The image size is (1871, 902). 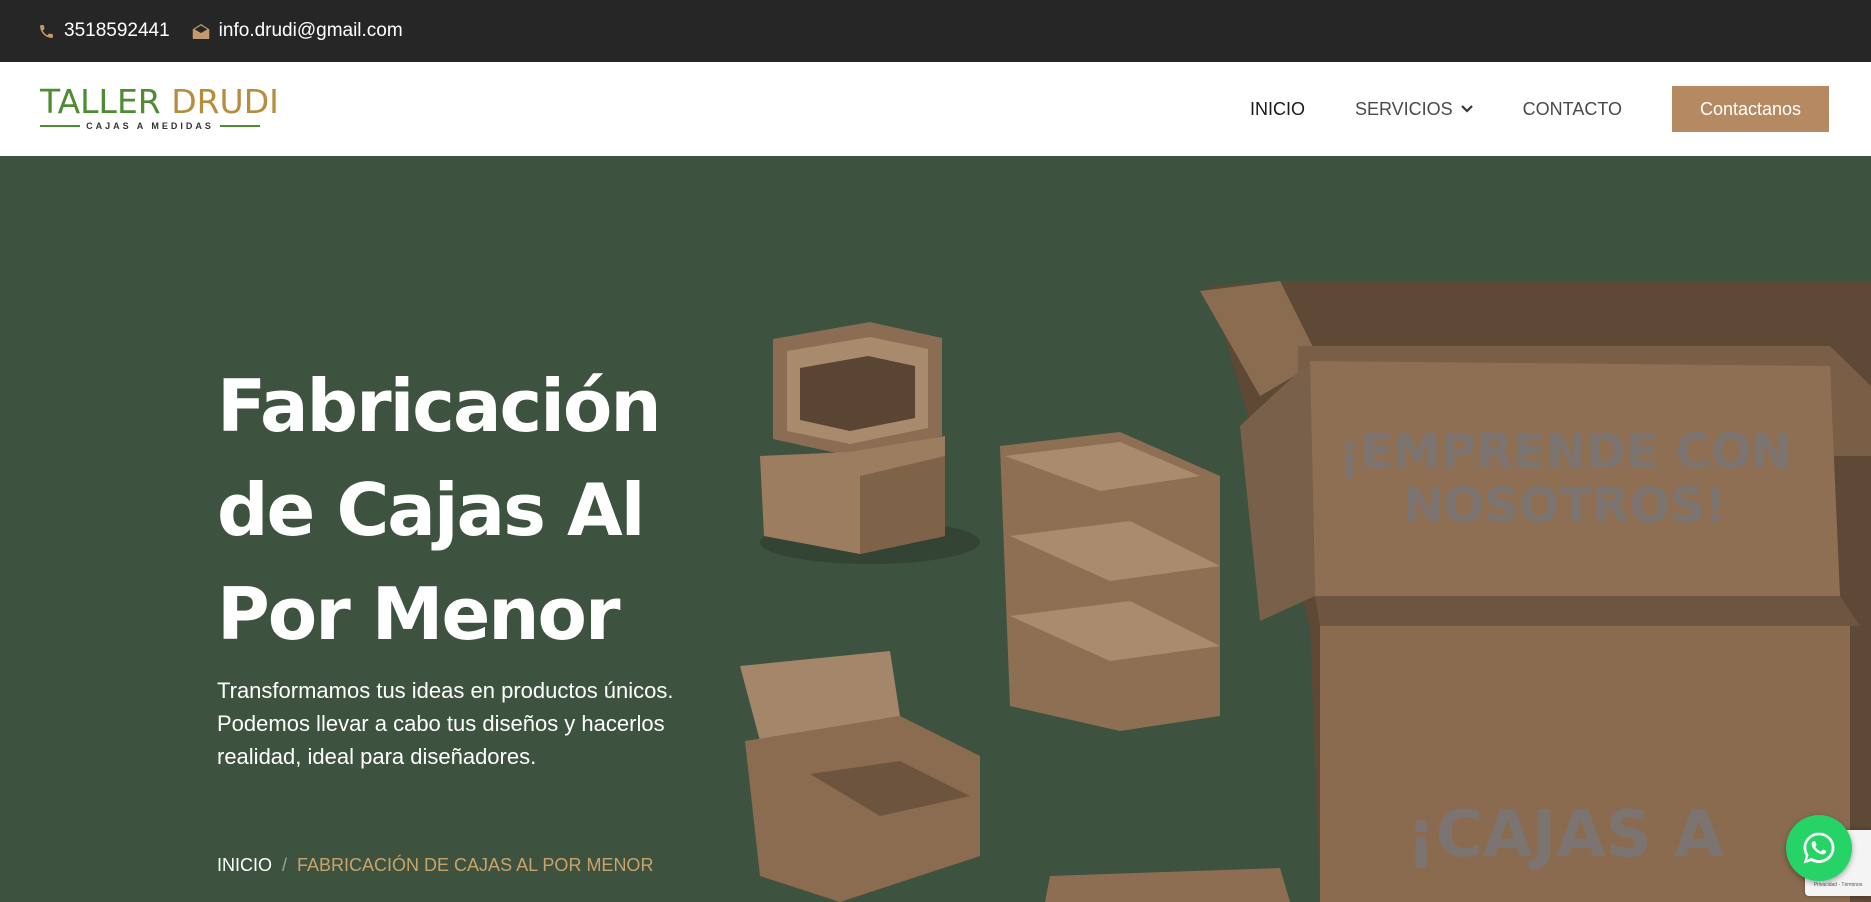 I want to click on email-contact: info.drudi@gmail.com, so click(x=297, y=31).